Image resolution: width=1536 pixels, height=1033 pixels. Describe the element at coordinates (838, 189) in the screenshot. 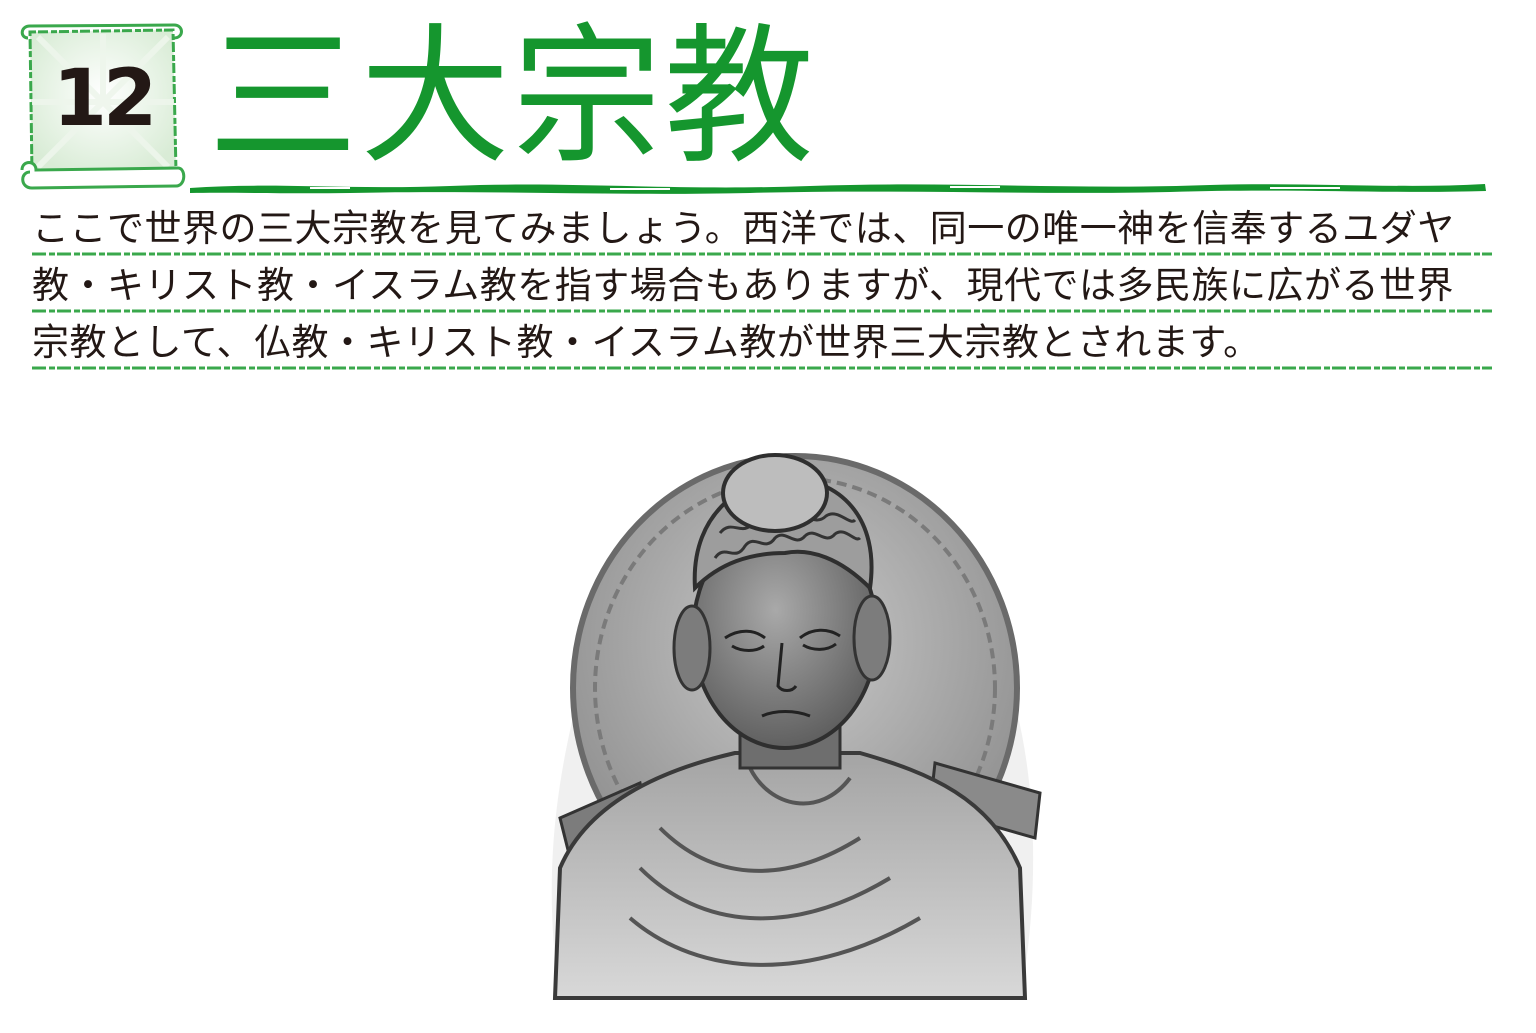

I see `title-brush-divider` at that location.